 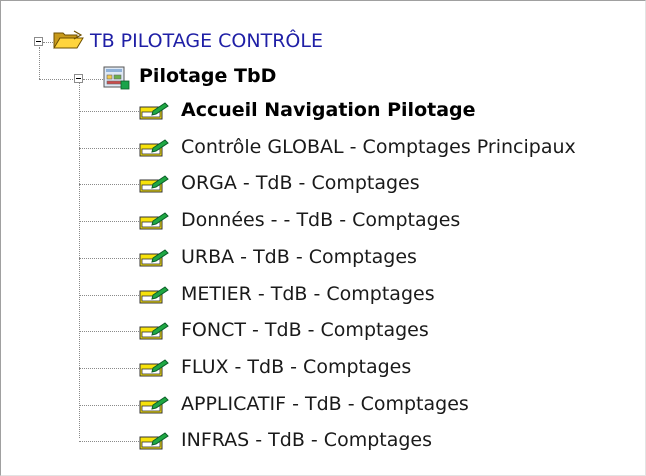 I want to click on tree-node-label: INFRAS - TdB - Comptages, so click(x=306, y=440).